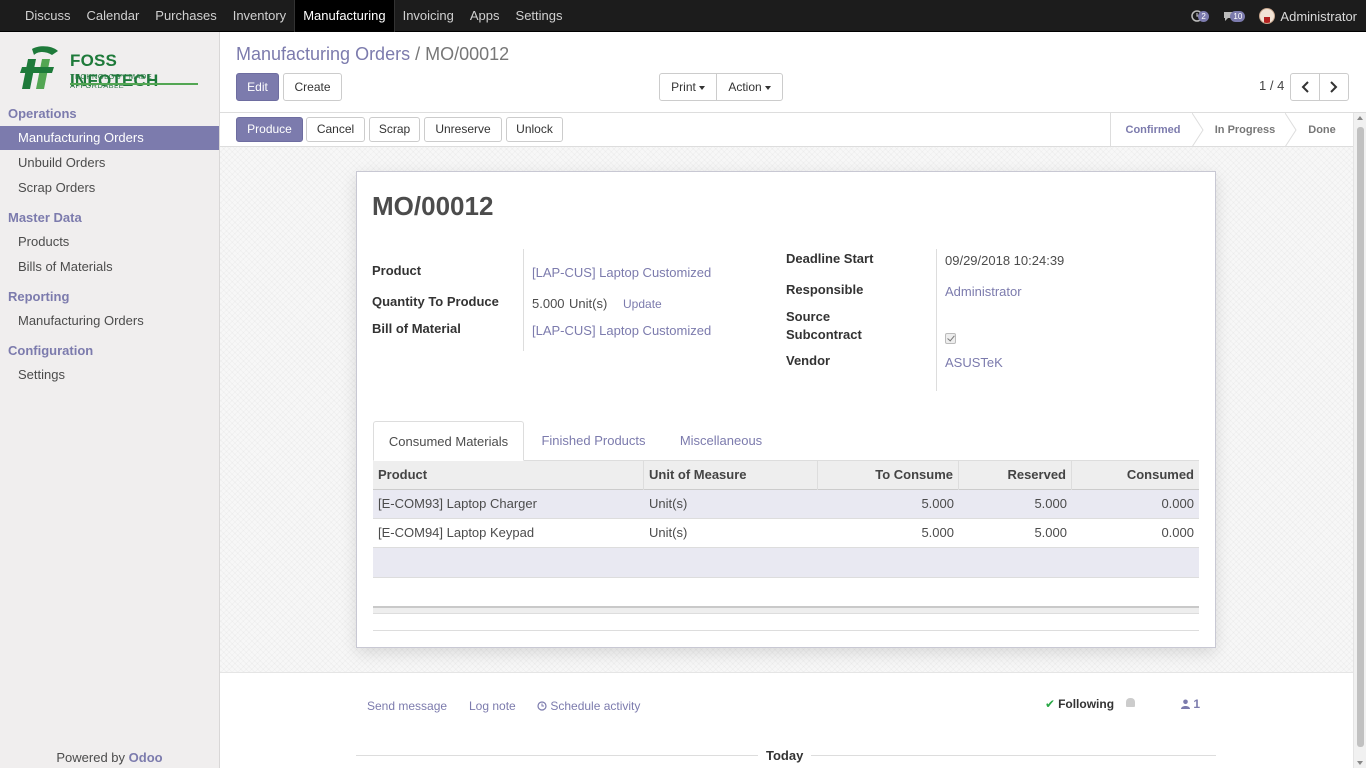  I want to click on subcontract-label: Subcontract, so click(824, 334).